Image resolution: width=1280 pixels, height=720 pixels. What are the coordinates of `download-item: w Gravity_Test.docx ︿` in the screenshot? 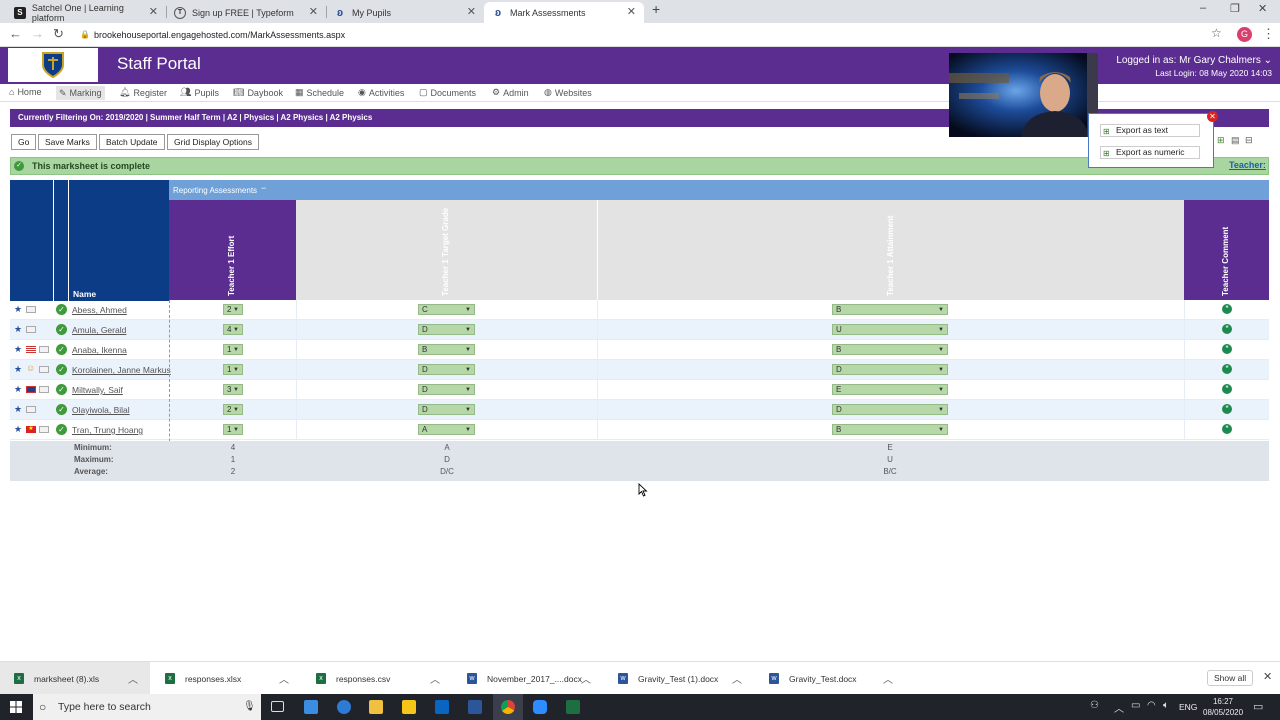 It's located at (830, 678).